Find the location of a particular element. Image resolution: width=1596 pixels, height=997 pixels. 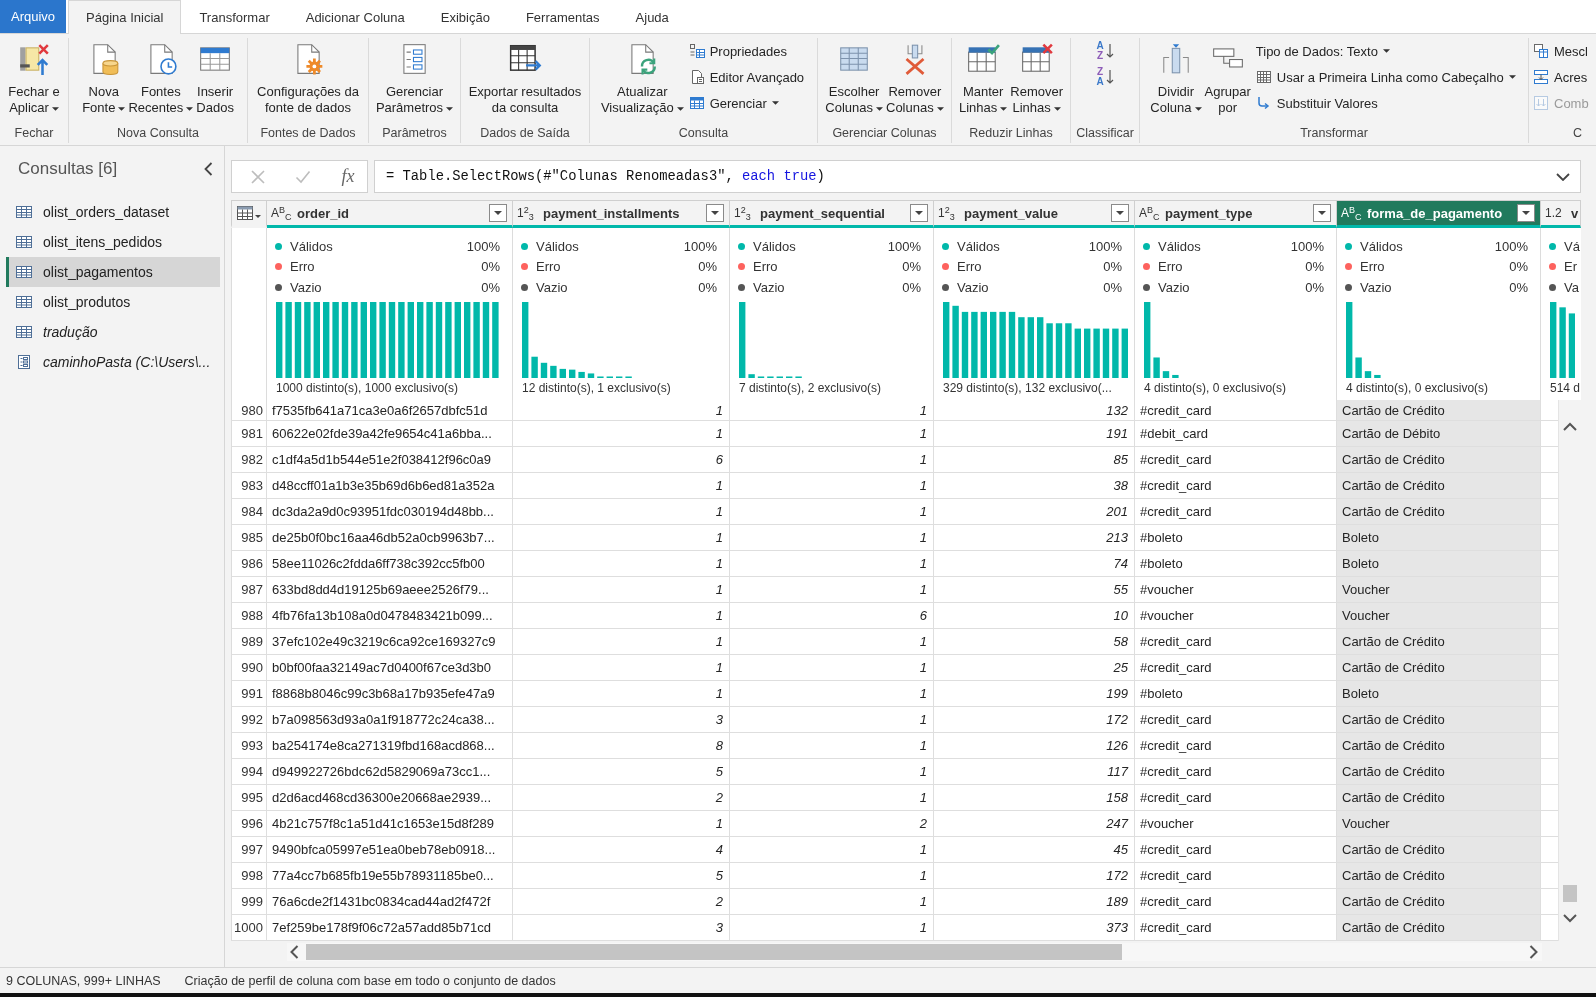

type-icon: 1.2 is located at coordinates (1558, 213).